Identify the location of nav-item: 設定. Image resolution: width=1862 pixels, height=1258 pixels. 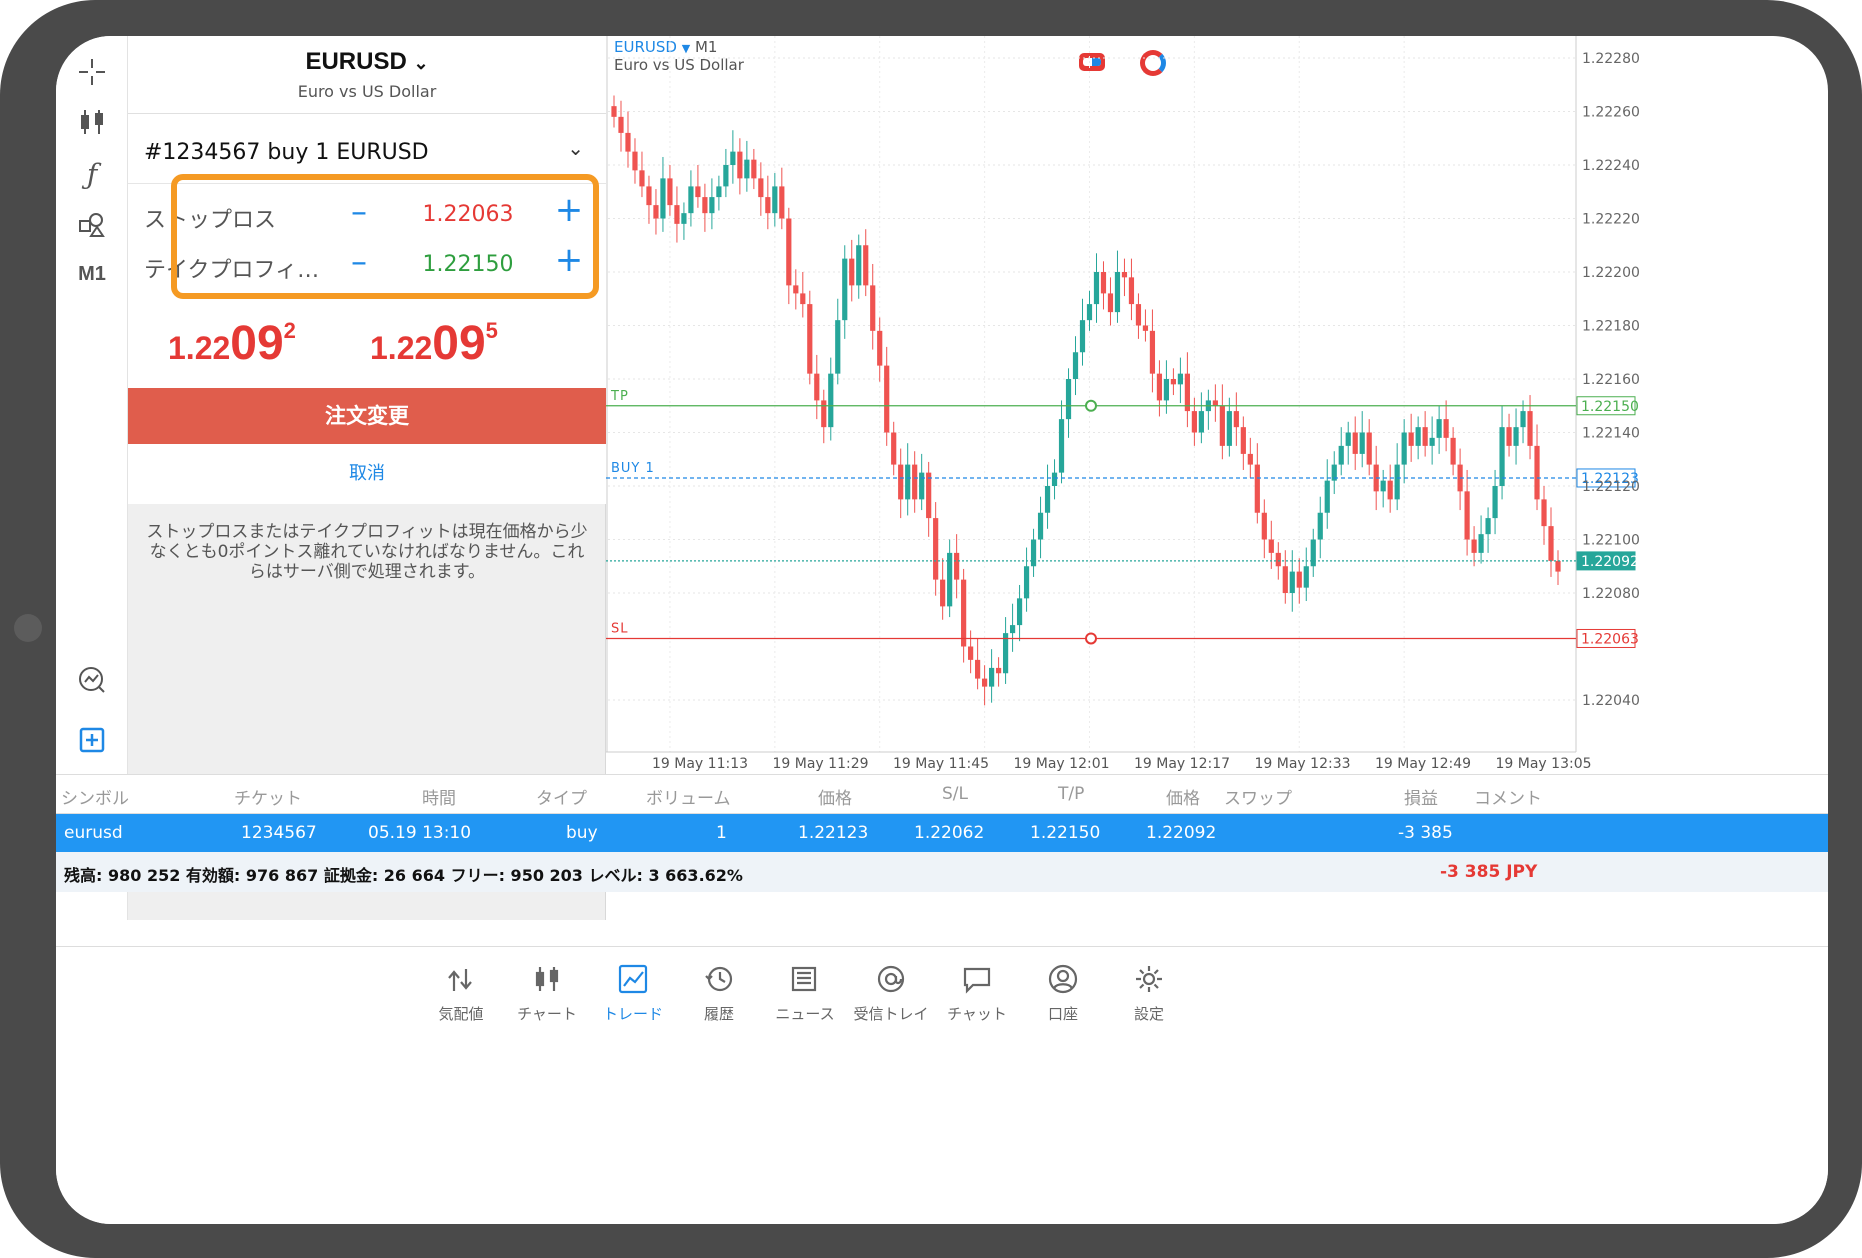
(1149, 991).